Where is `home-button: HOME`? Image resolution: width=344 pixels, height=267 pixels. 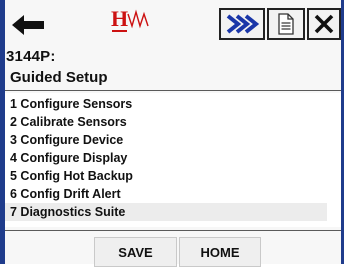
home-button: HOME is located at coordinates (220, 252).